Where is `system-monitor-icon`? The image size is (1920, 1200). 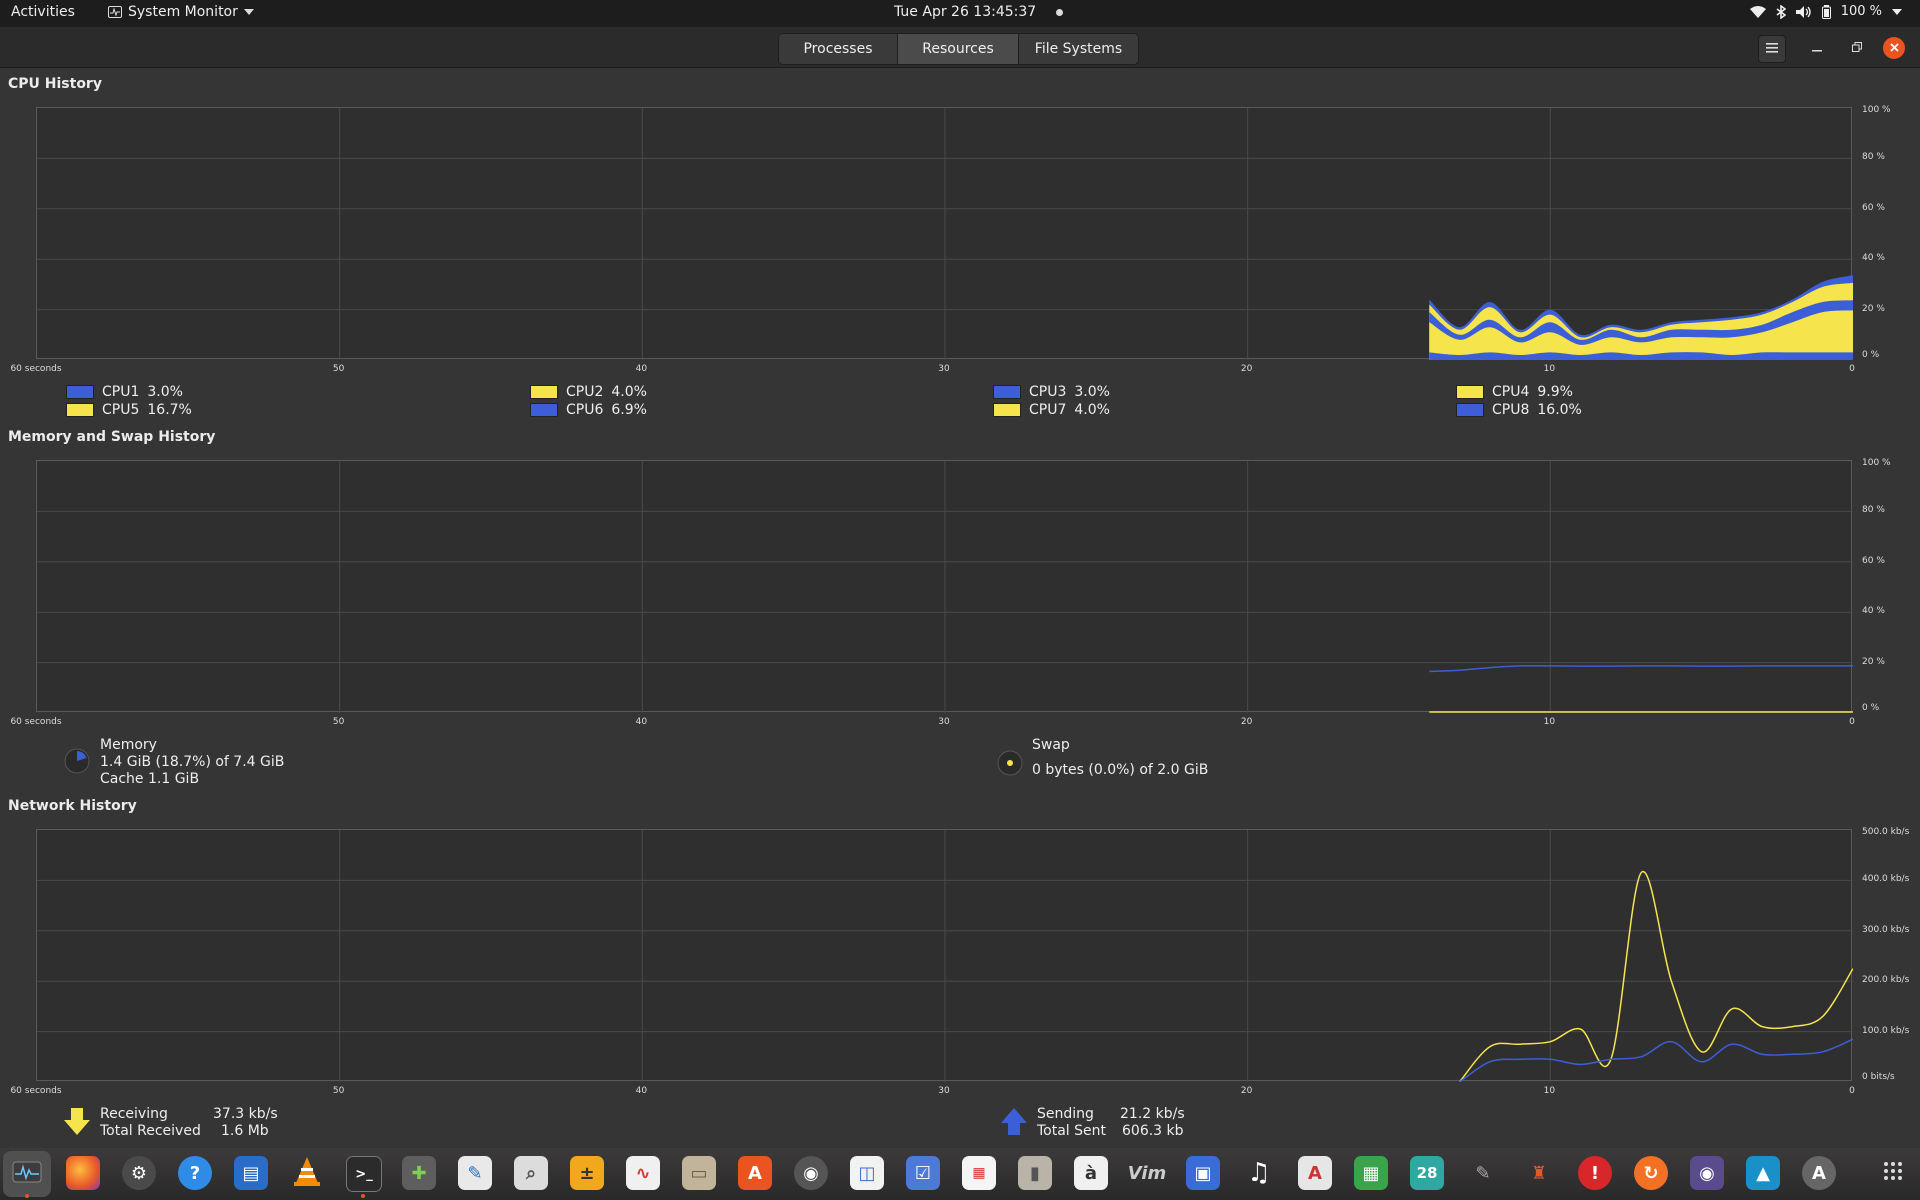
system-monitor-icon is located at coordinates (115, 12).